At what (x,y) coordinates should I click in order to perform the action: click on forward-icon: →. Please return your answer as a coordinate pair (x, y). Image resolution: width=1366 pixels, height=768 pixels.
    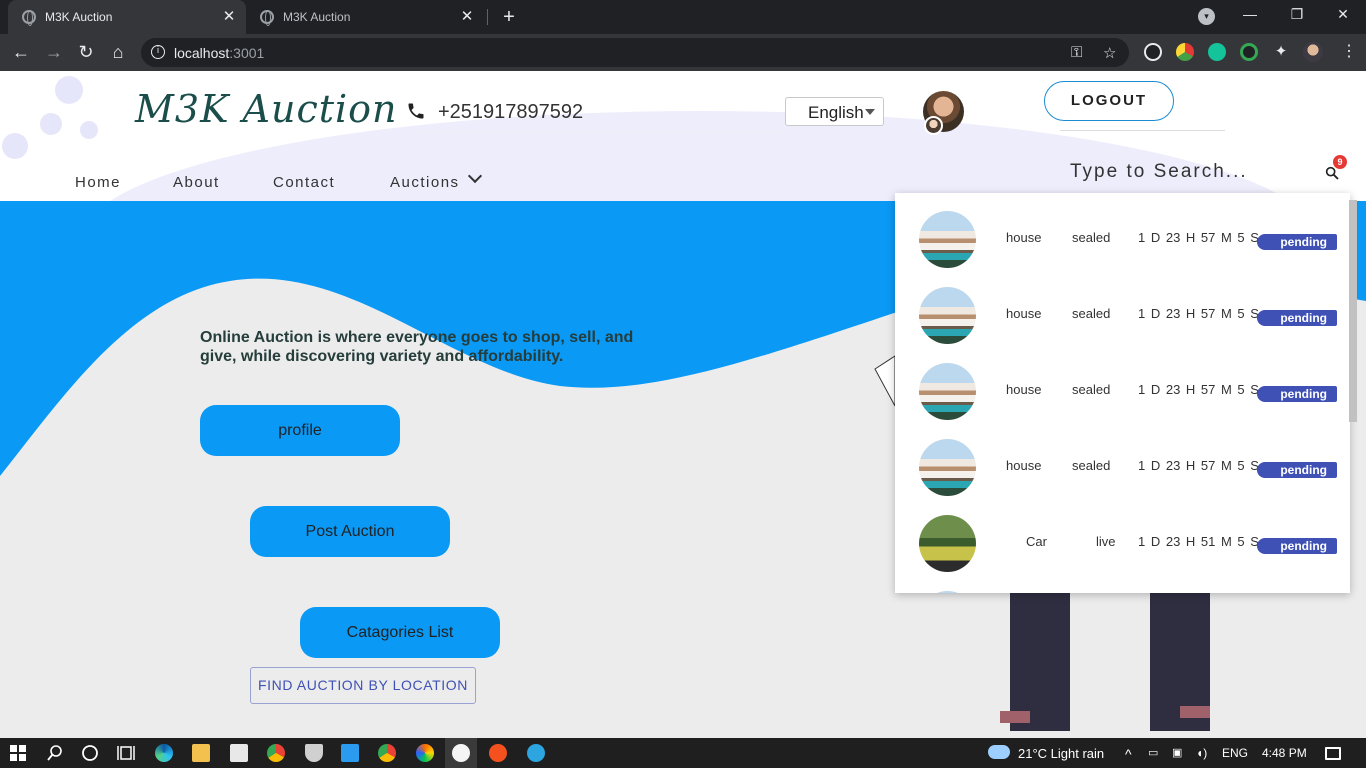
    Looking at the image, I should click on (54, 52).